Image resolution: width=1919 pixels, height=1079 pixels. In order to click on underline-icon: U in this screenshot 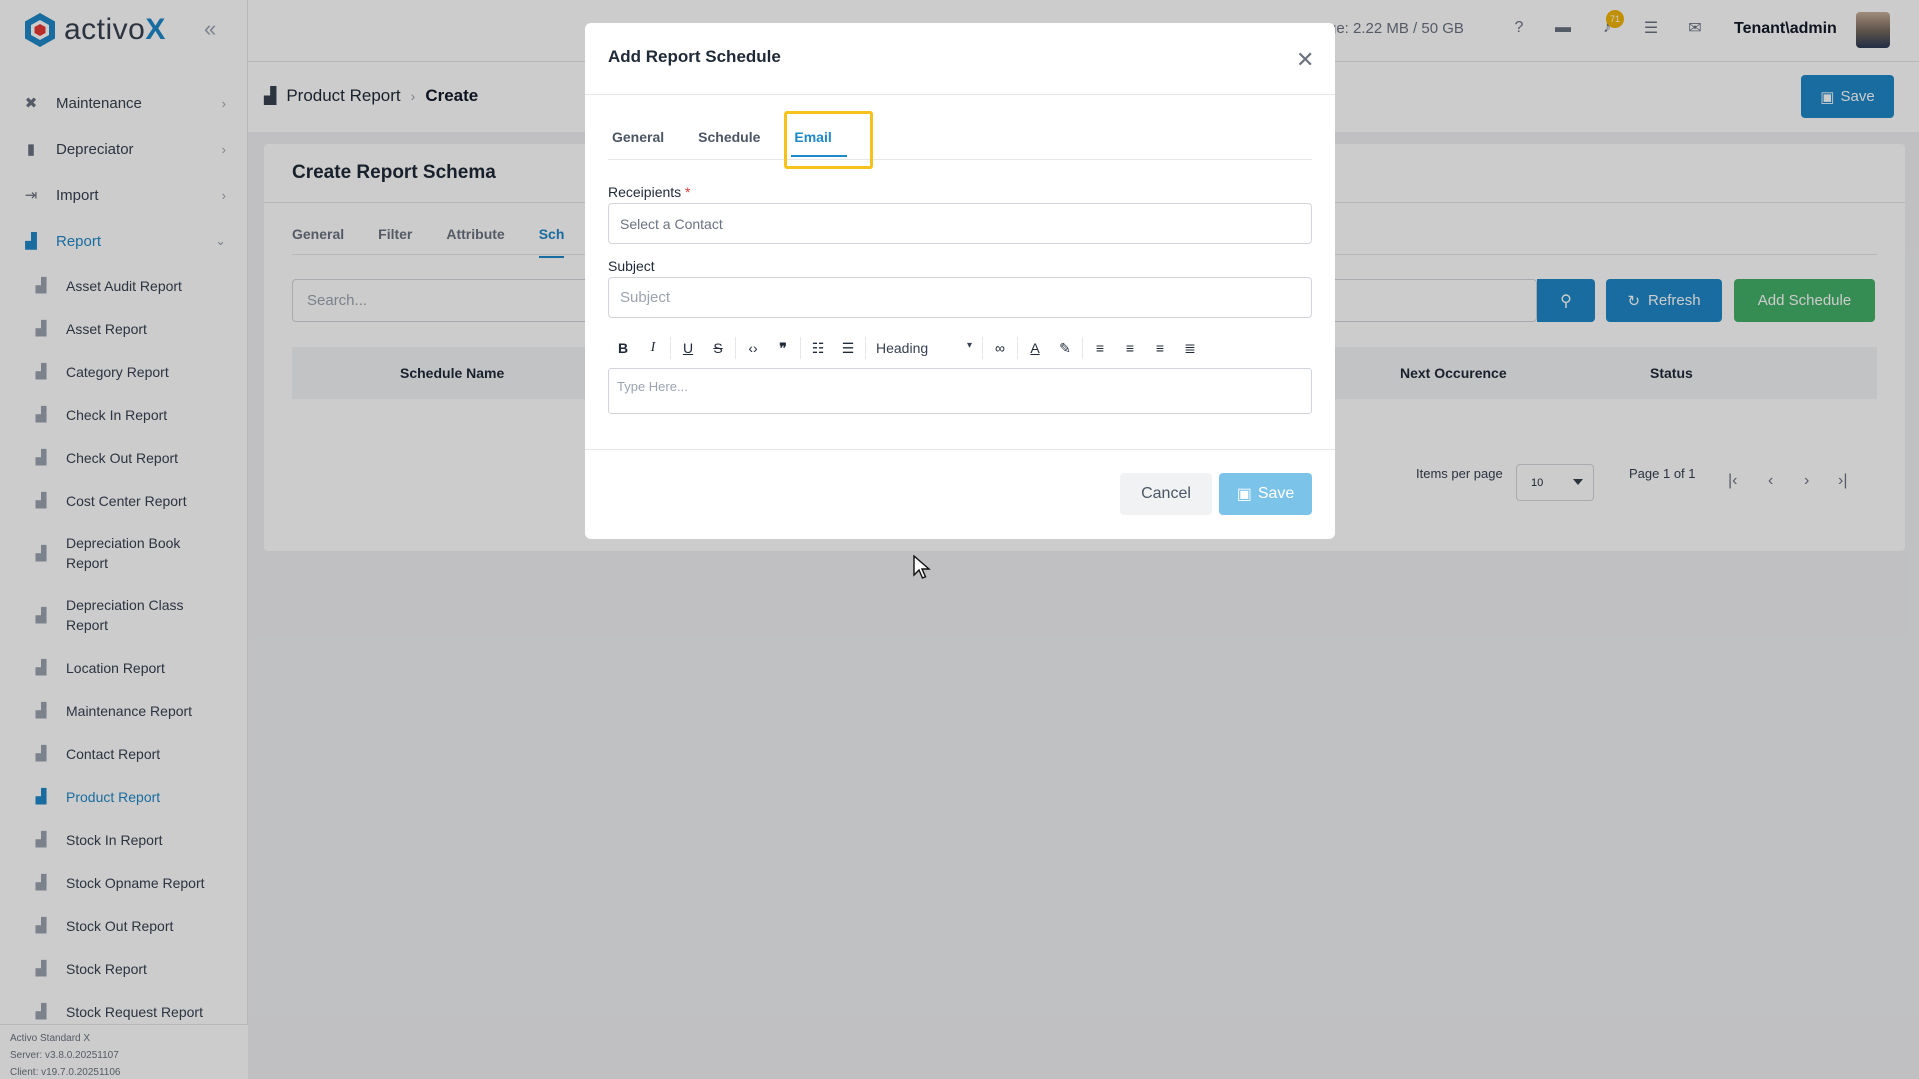, I will do `click(688, 348)`.